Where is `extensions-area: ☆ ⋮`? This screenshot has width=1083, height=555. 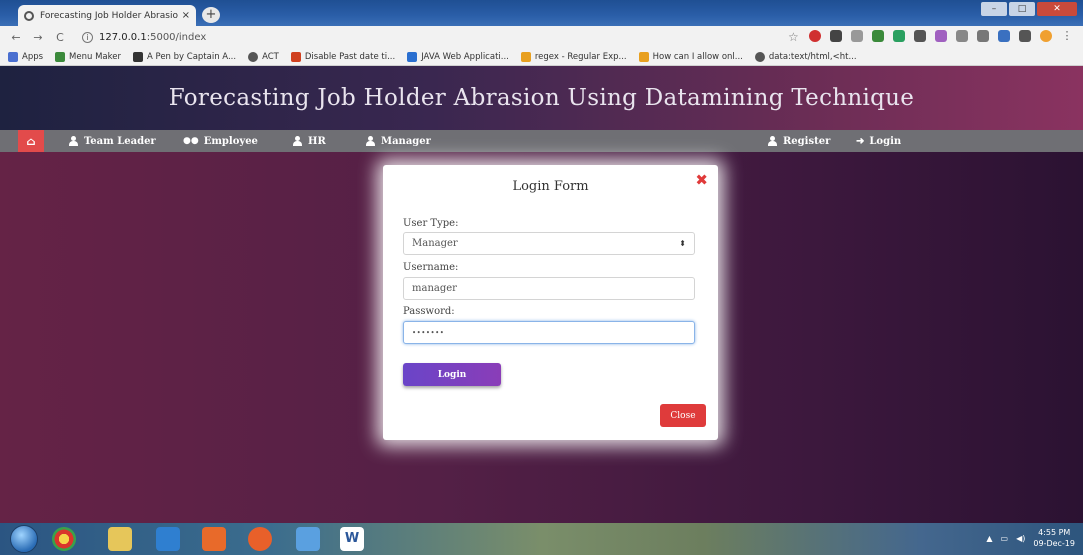
extensions-area: ☆ ⋮ is located at coordinates (930, 37).